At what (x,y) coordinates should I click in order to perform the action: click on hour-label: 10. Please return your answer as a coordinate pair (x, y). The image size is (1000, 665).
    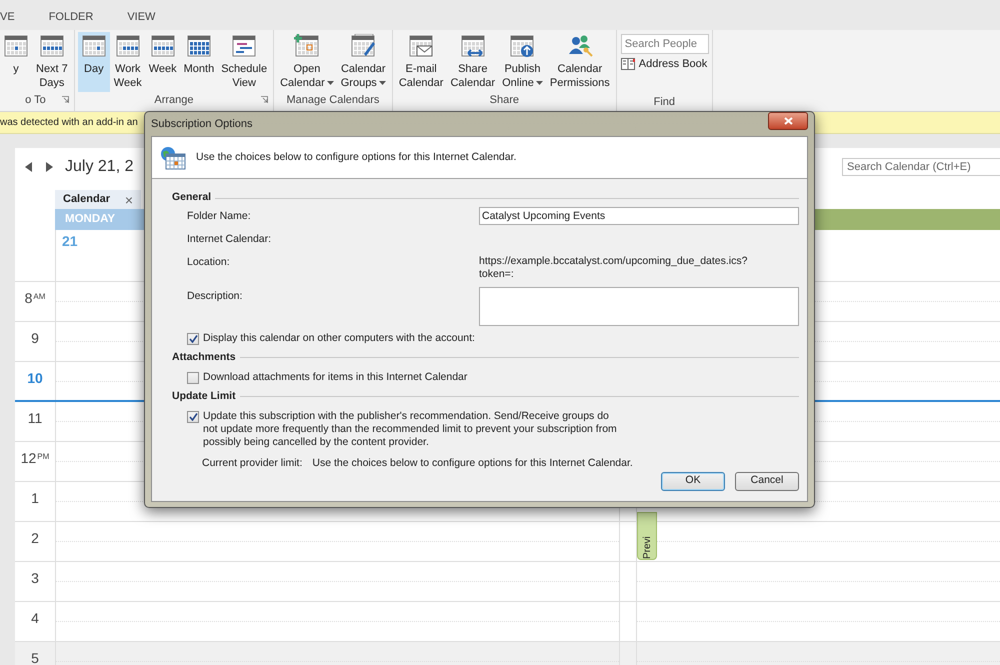
    Looking at the image, I should click on (35, 378).